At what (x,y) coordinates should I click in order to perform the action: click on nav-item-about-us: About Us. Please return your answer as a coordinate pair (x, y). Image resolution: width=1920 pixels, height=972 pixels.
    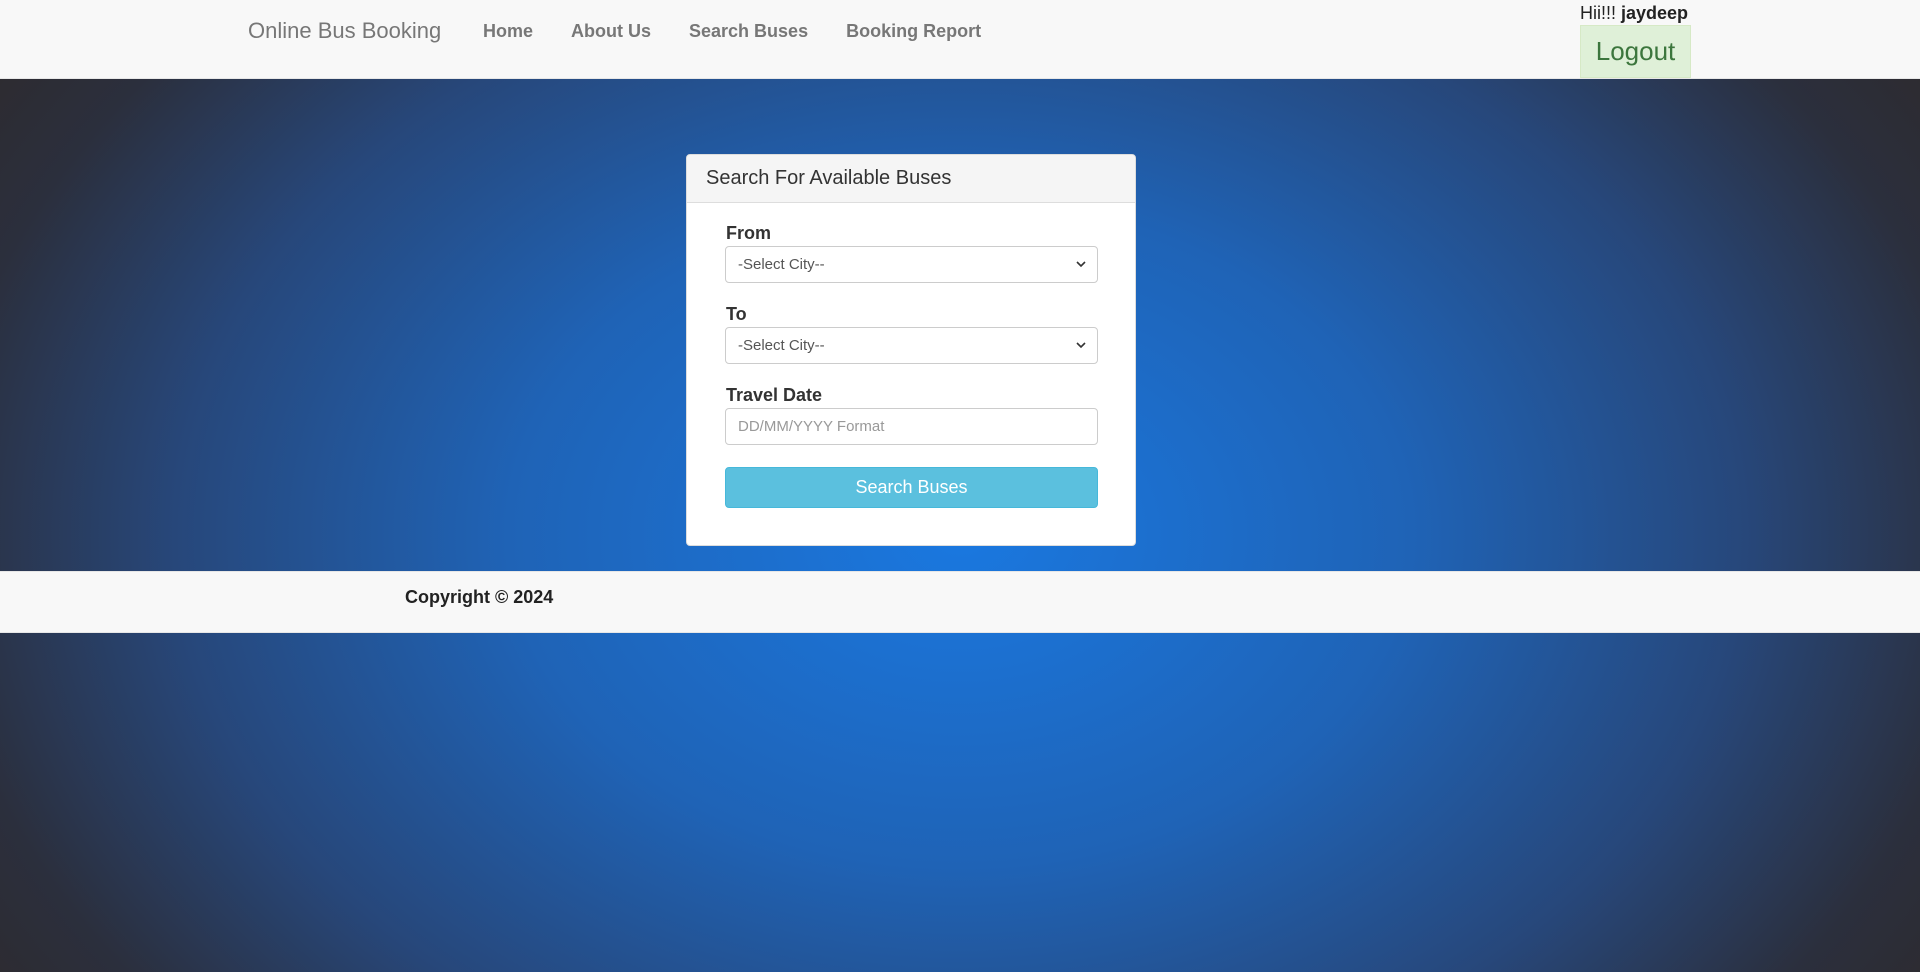
    Looking at the image, I should click on (611, 31).